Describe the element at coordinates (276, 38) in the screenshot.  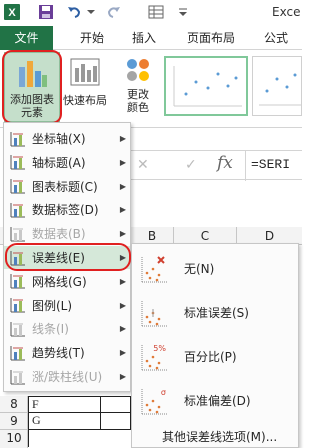
I see `tab-formulas: 公式` at that location.